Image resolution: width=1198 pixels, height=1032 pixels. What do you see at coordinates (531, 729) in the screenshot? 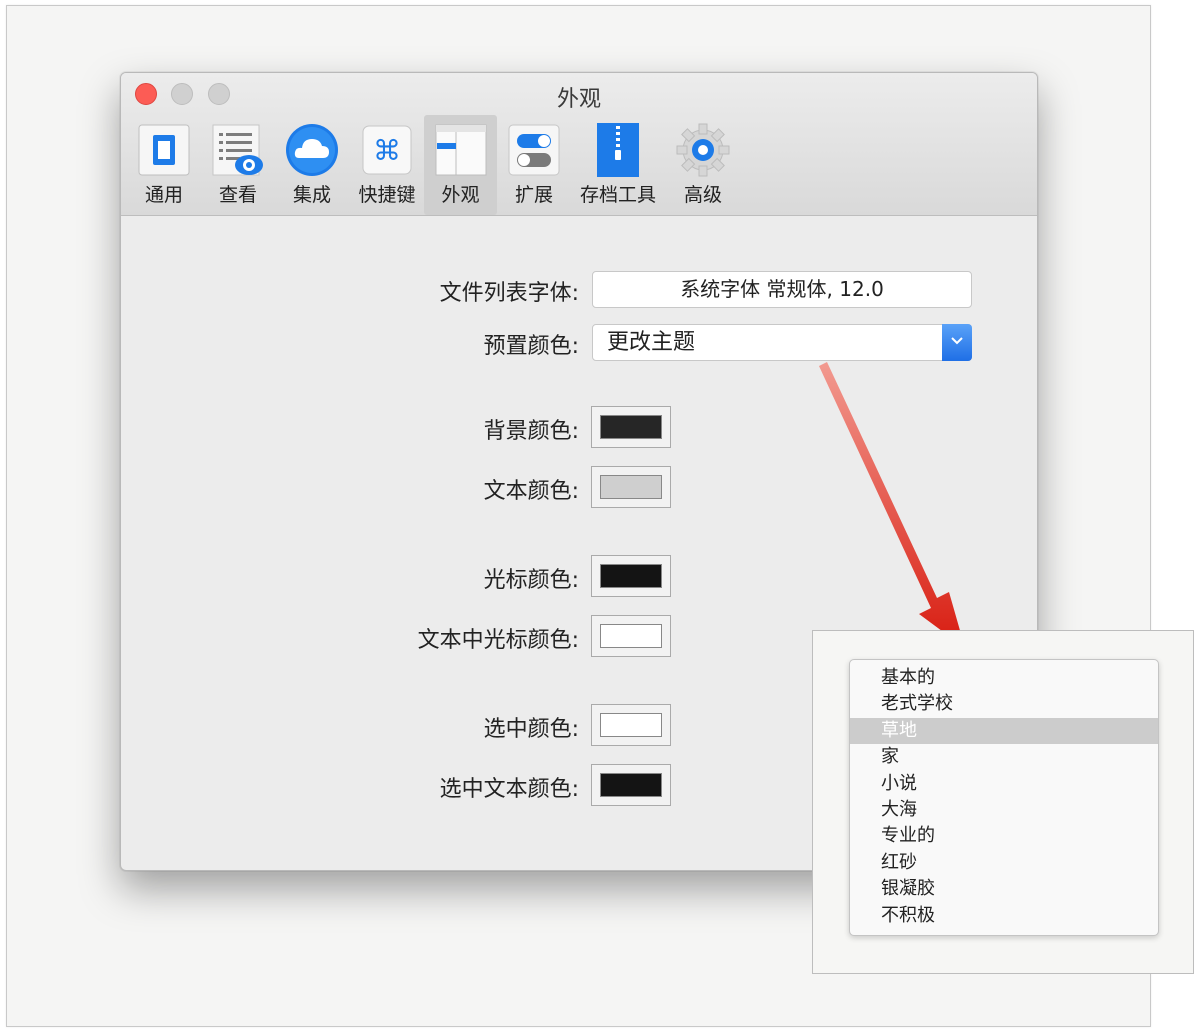
I see `color-label: 选中颜色:` at bounding box center [531, 729].